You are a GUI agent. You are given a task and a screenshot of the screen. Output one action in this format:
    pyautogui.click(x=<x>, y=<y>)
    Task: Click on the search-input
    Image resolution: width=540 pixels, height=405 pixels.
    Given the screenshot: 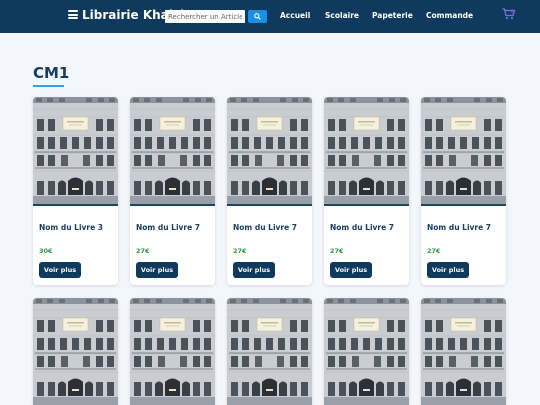 What is the action you would take?
    pyautogui.click(x=205, y=16)
    